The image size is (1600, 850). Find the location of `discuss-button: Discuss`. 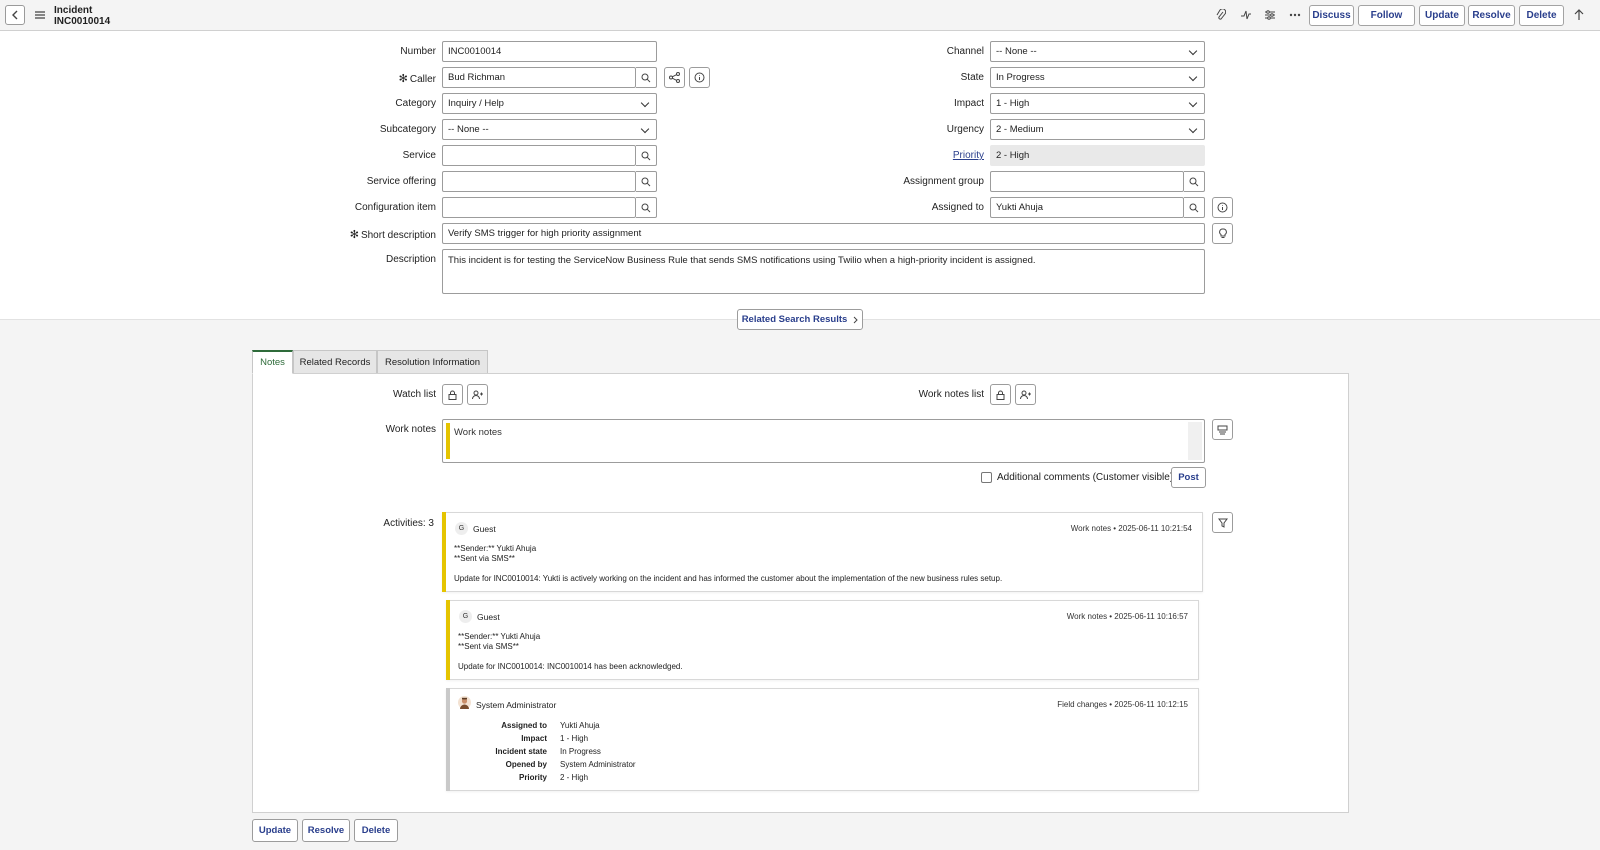

discuss-button: Discuss is located at coordinates (1331, 15).